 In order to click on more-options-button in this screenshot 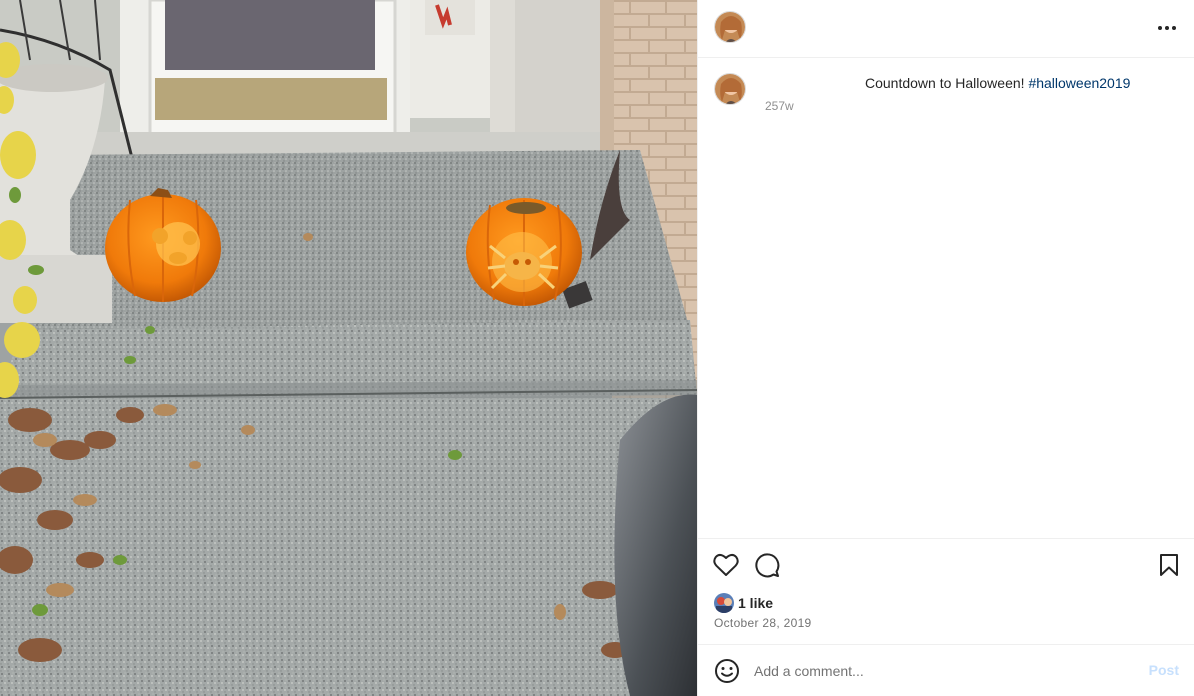, I will do `click(1167, 28)`.